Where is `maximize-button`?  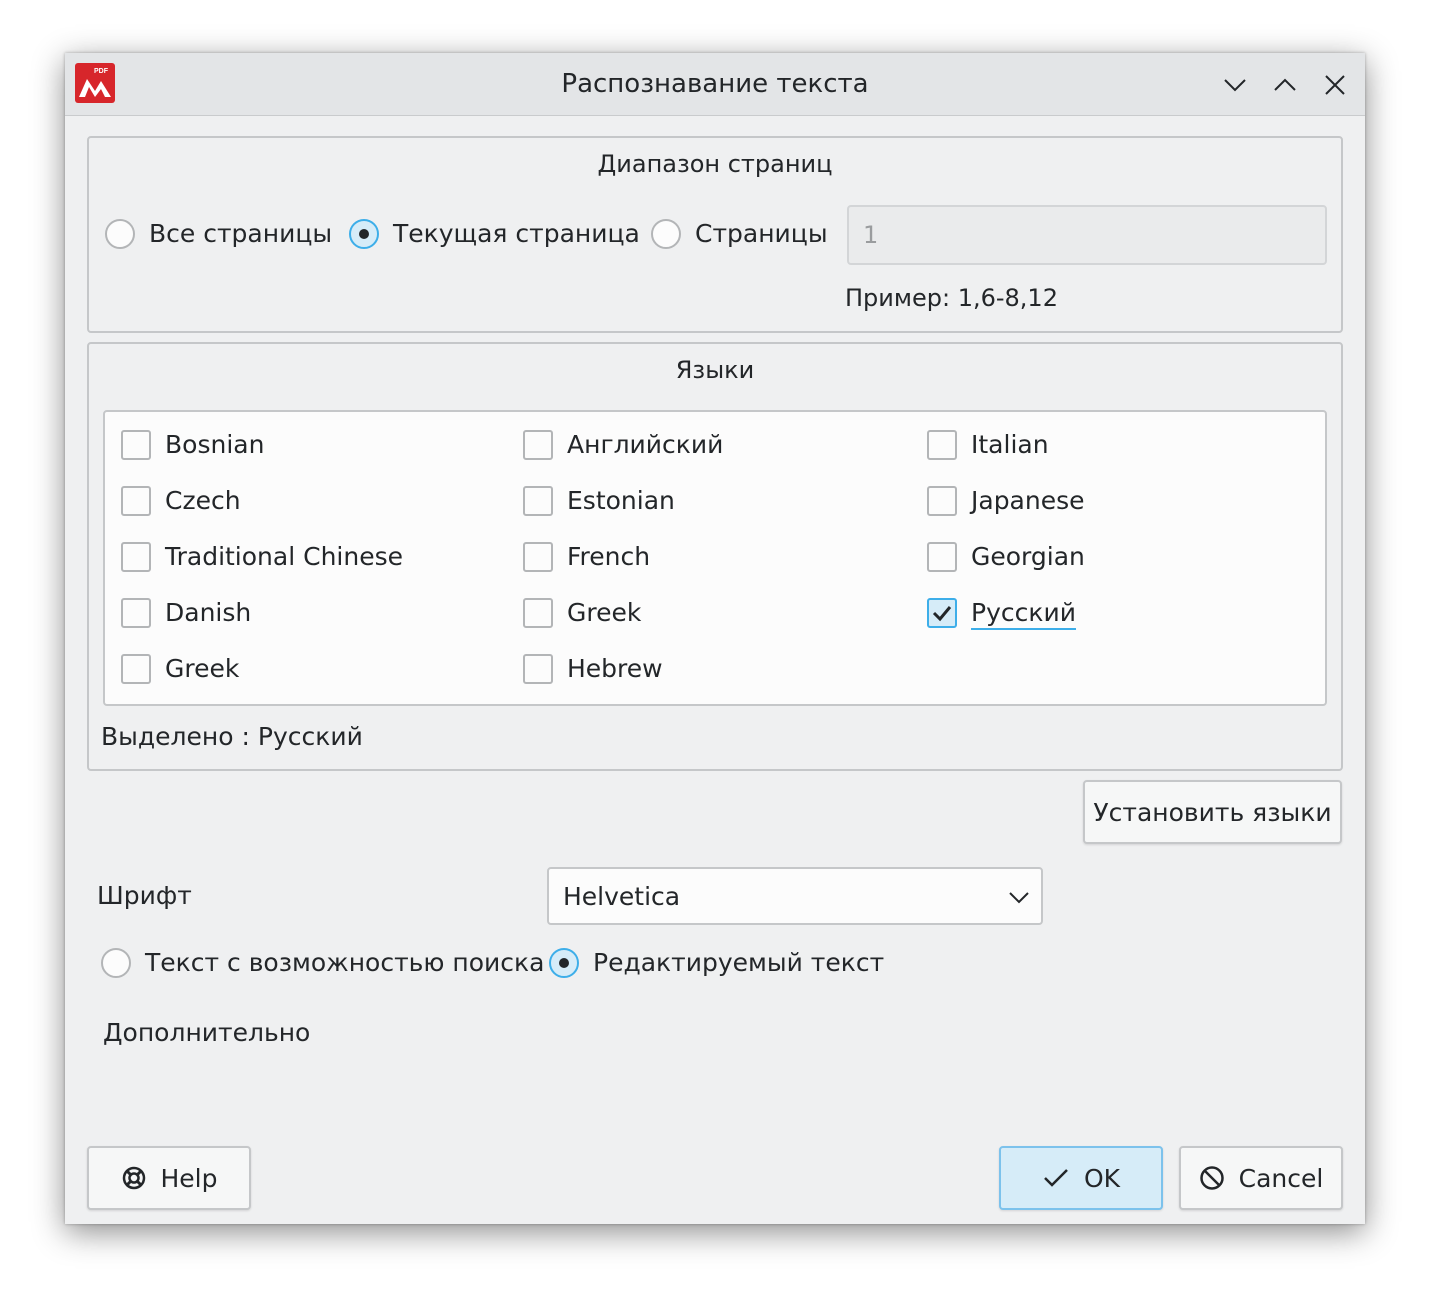 maximize-button is located at coordinates (1285, 85).